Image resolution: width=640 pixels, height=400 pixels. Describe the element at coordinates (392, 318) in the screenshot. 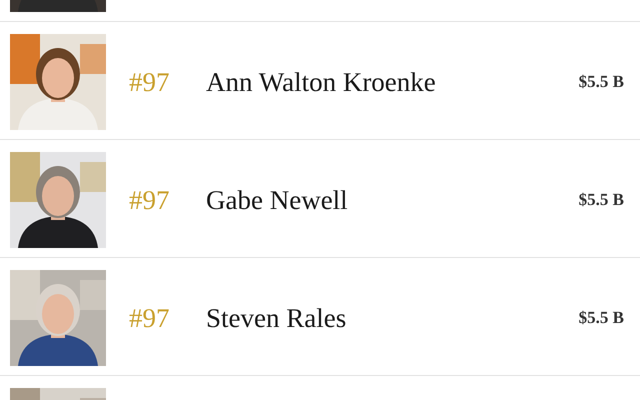

I see `person-name: Steven Rales` at that location.